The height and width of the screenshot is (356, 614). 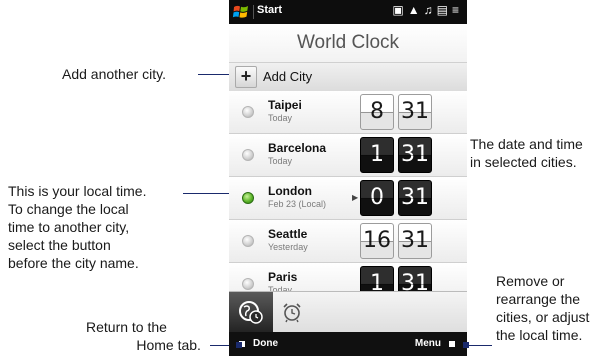 I want to click on city-name: Barcelona, so click(x=297, y=148).